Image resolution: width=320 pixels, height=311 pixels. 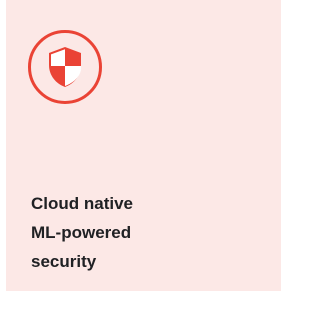 I want to click on card-title-line-2: ML-powered, so click(x=81, y=232).